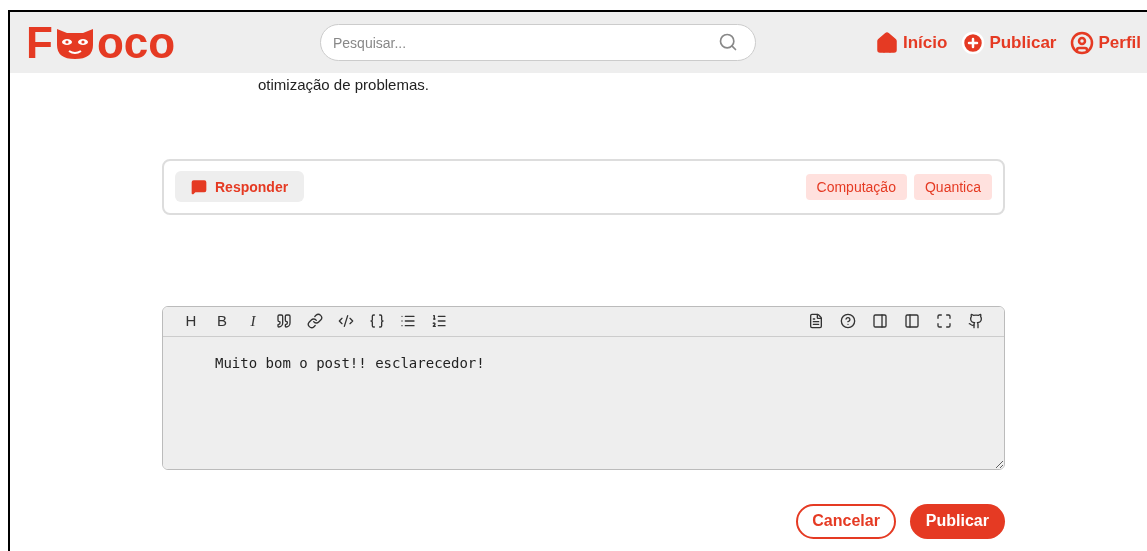  I want to click on columns-icon, so click(912, 321).